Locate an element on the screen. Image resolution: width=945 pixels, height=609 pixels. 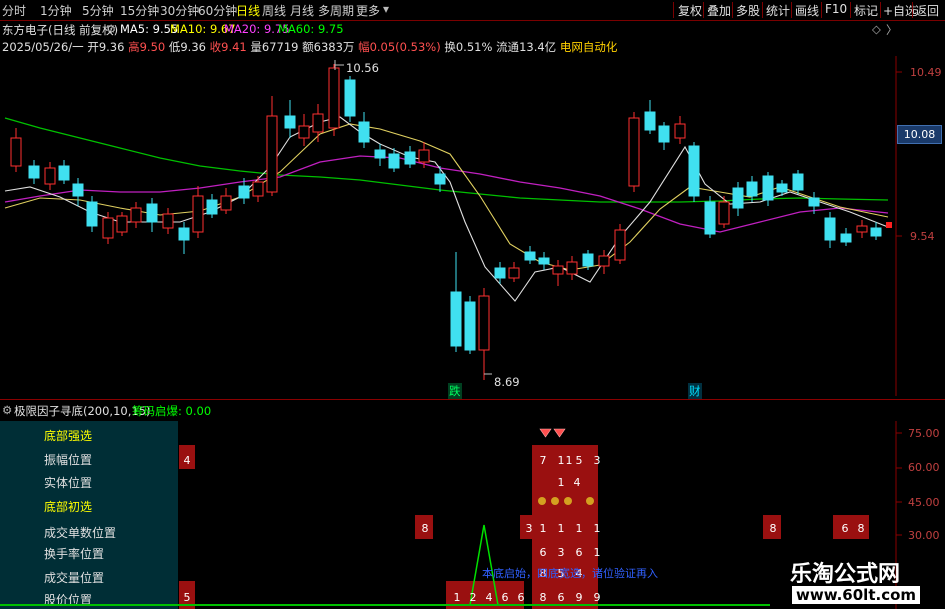
cell-value: 3 is located at coordinates (597, 460).